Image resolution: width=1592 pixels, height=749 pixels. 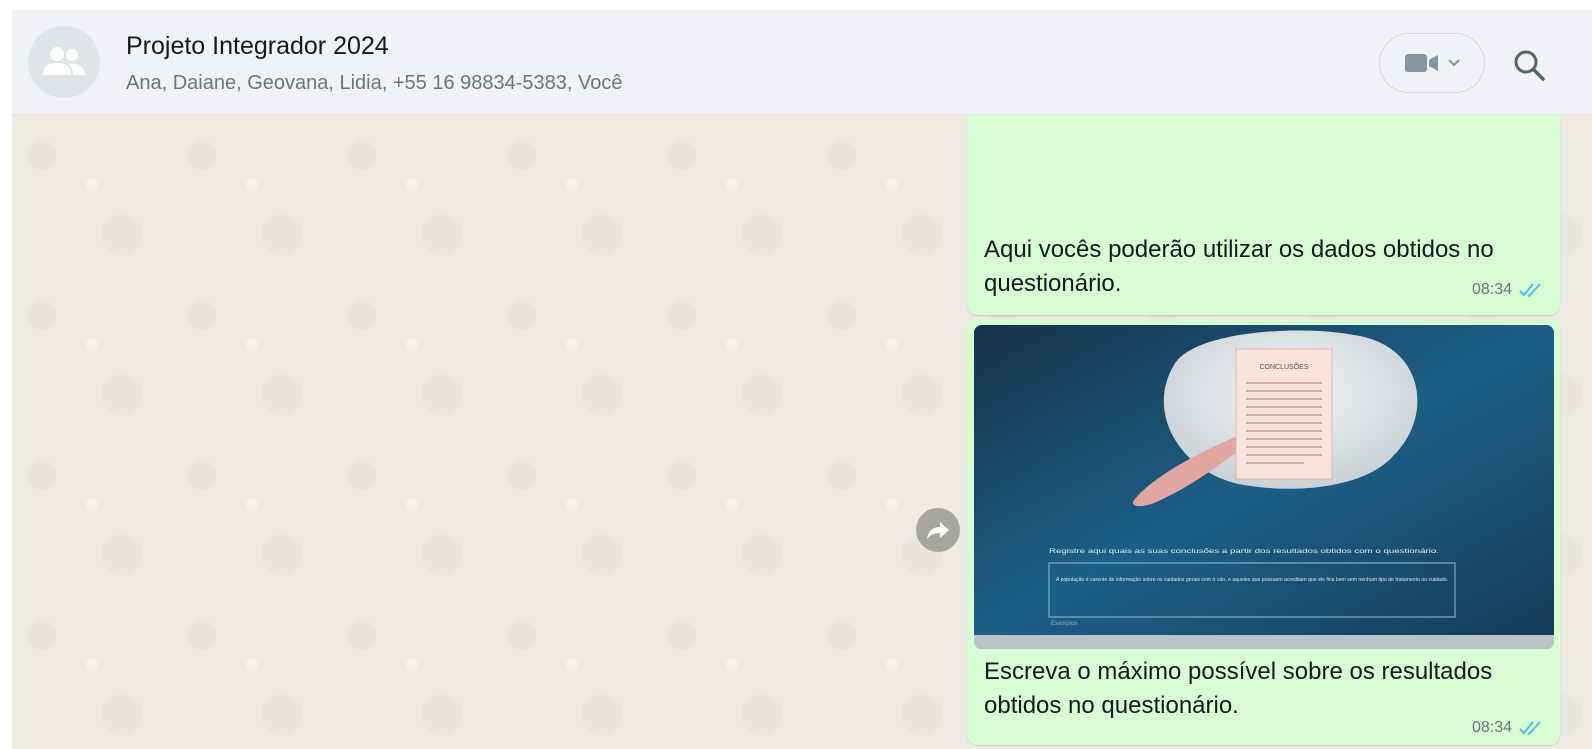 I want to click on search-icon, so click(x=1529, y=65).